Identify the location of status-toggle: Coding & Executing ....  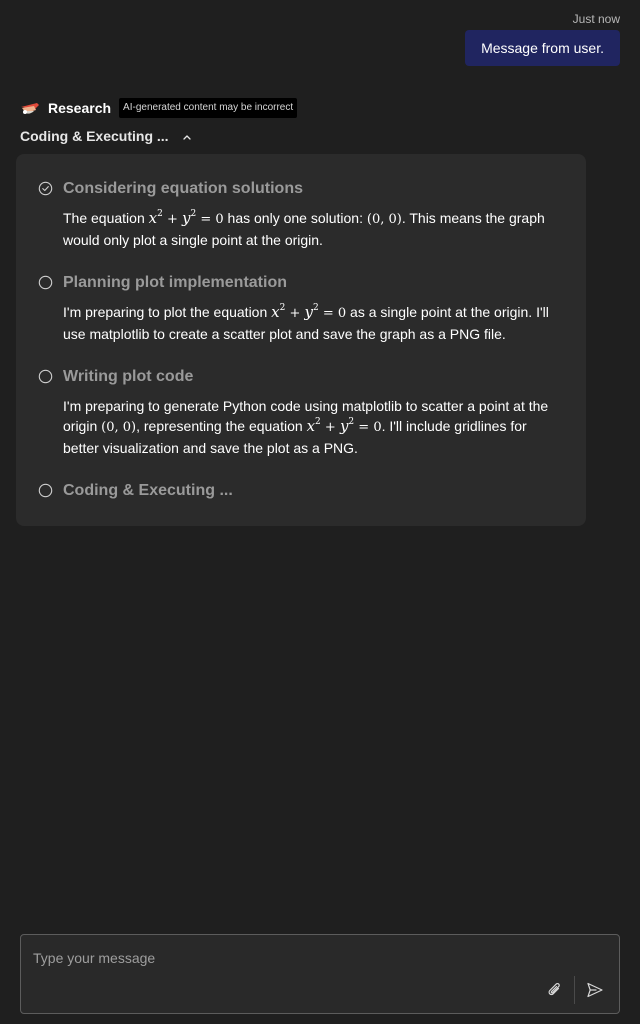
(106, 136).